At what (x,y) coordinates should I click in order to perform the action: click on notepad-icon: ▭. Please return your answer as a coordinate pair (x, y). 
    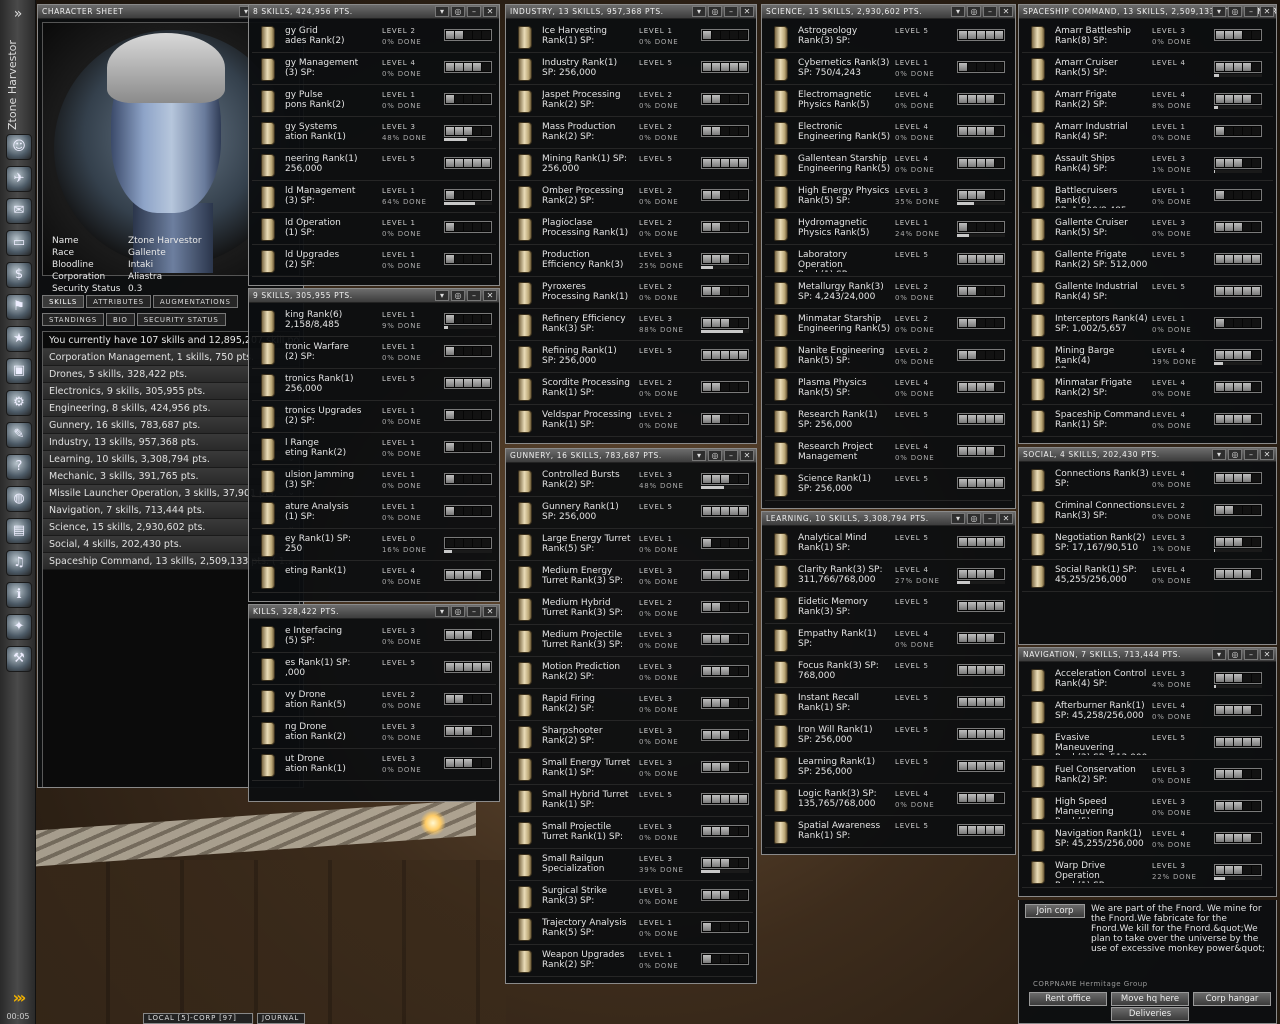
    Looking at the image, I should click on (19, 243).